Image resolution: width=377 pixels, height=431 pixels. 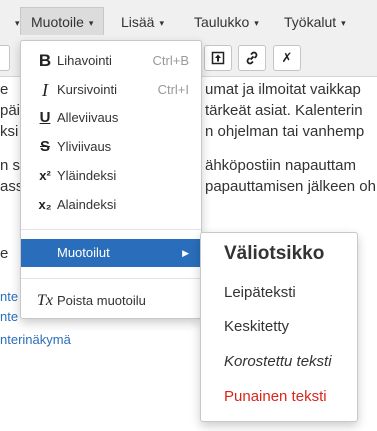 What do you see at coordinates (44, 146) in the screenshot?
I see `strikethrough-icon: S` at bounding box center [44, 146].